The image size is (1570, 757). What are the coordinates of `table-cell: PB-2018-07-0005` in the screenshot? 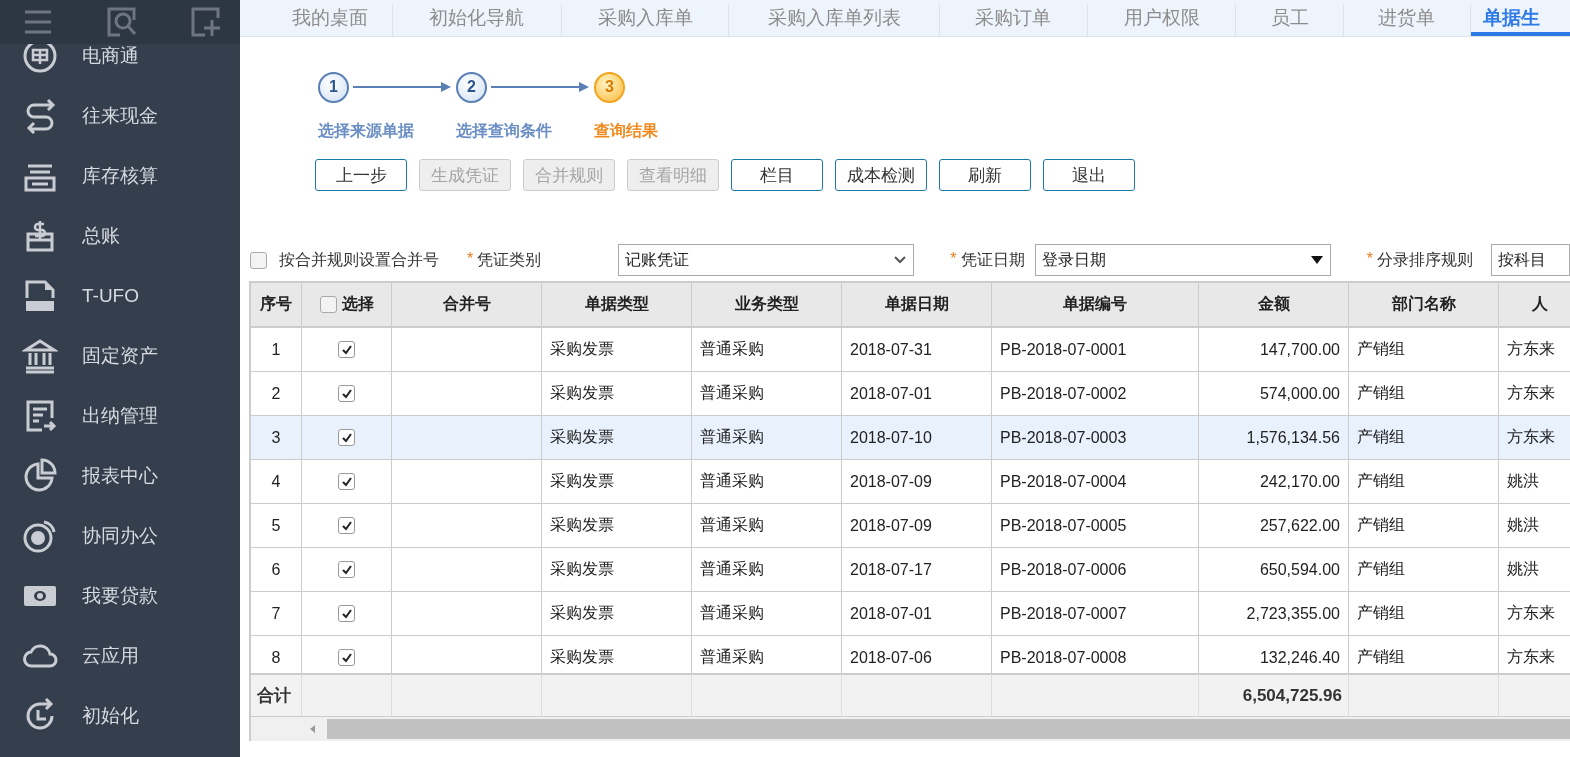 It's located at (1095, 526).